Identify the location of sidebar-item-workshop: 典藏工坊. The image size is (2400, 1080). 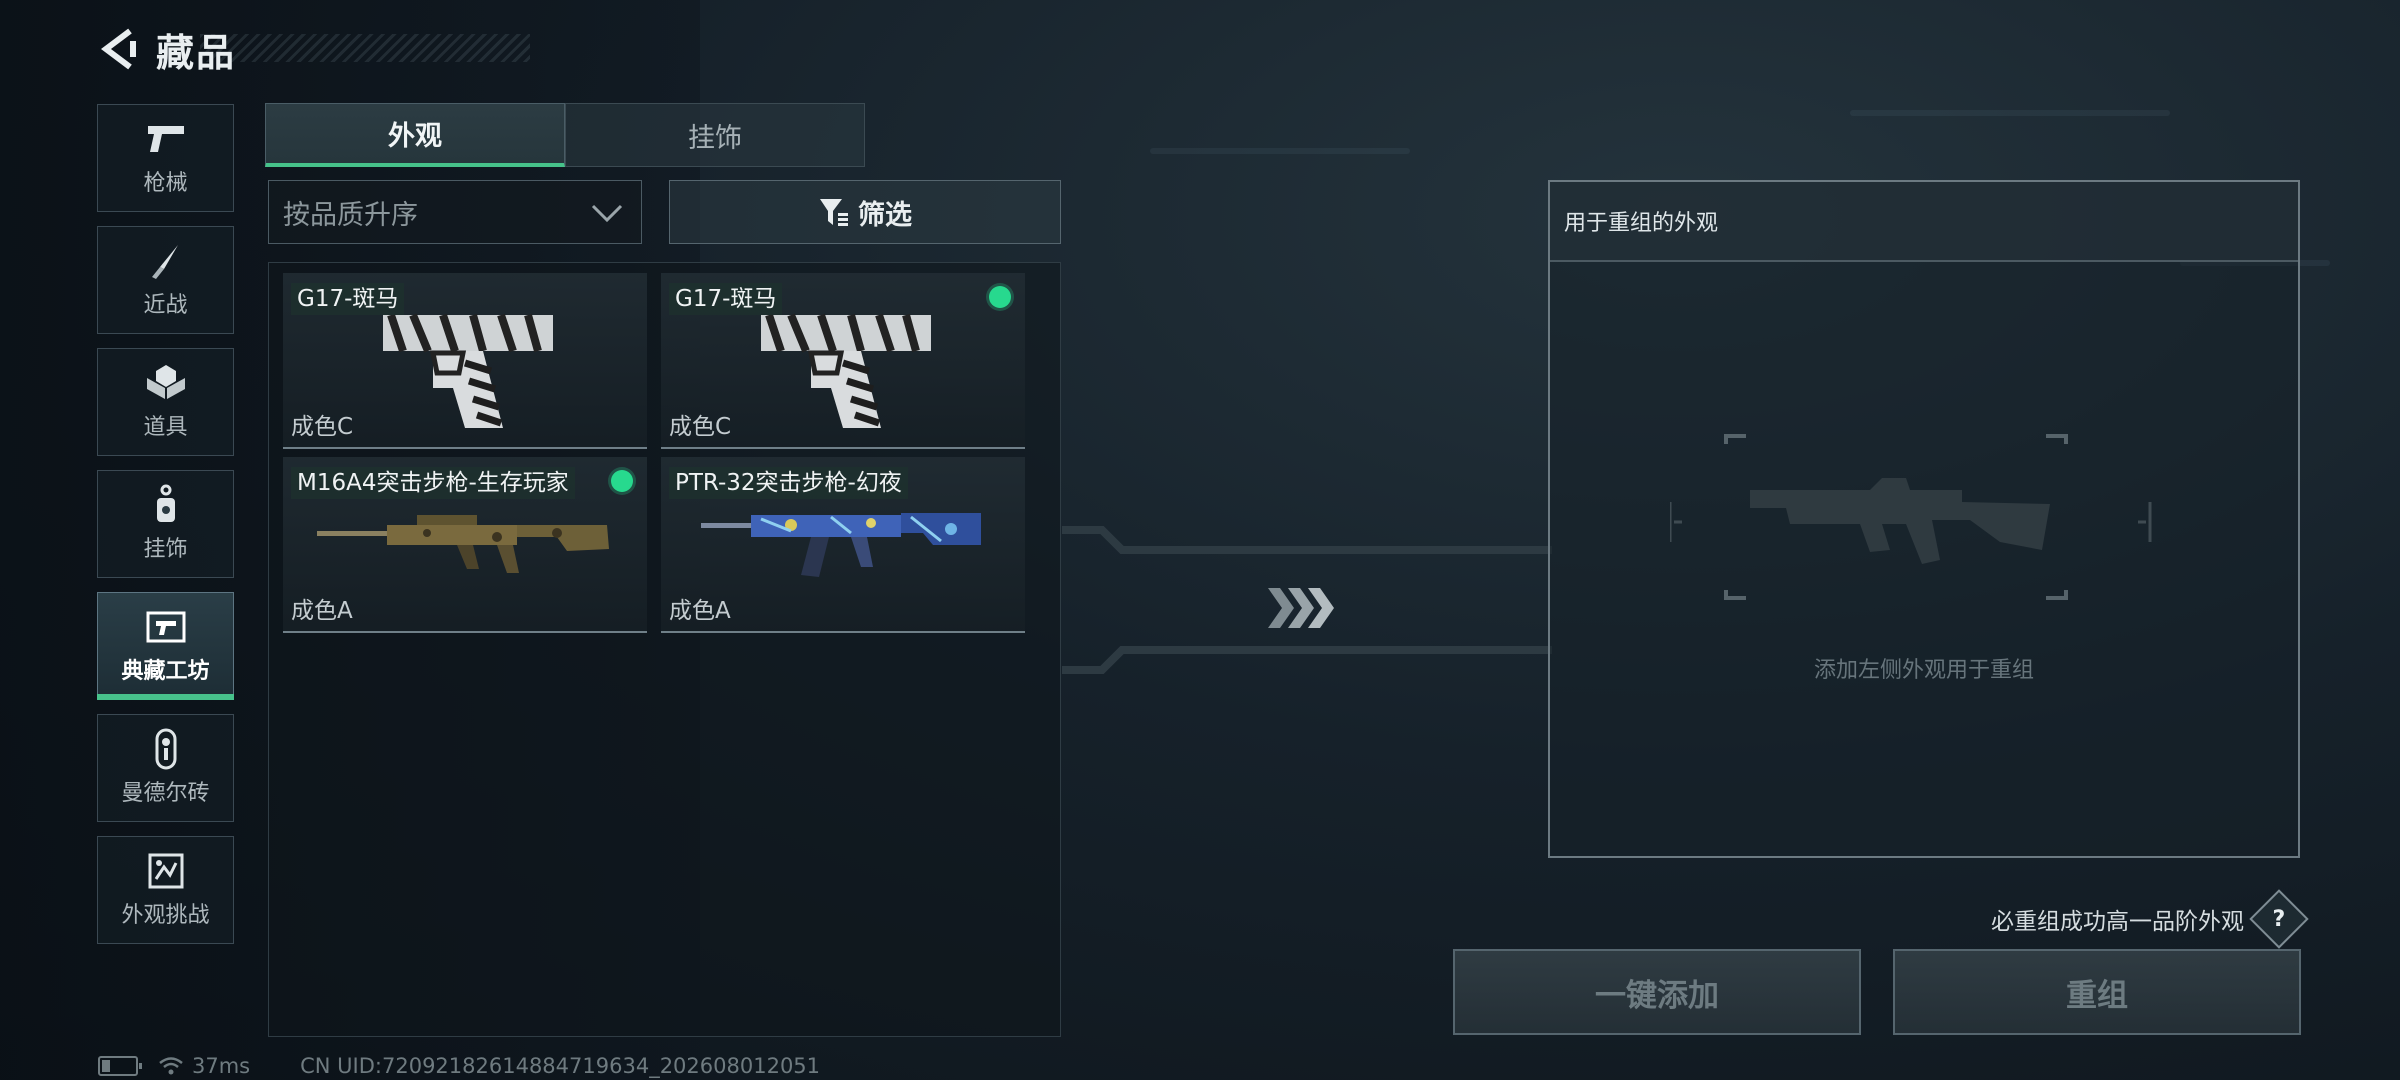
(165, 646).